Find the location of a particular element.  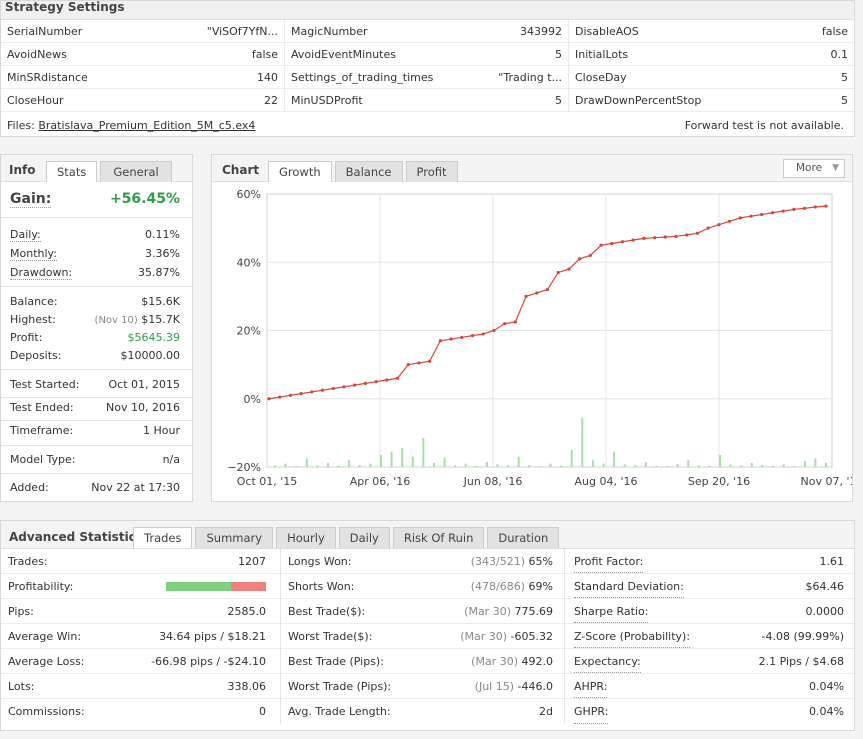

stat-value: -66.98 pips / -$24.10 is located at coordinates (208, 661).